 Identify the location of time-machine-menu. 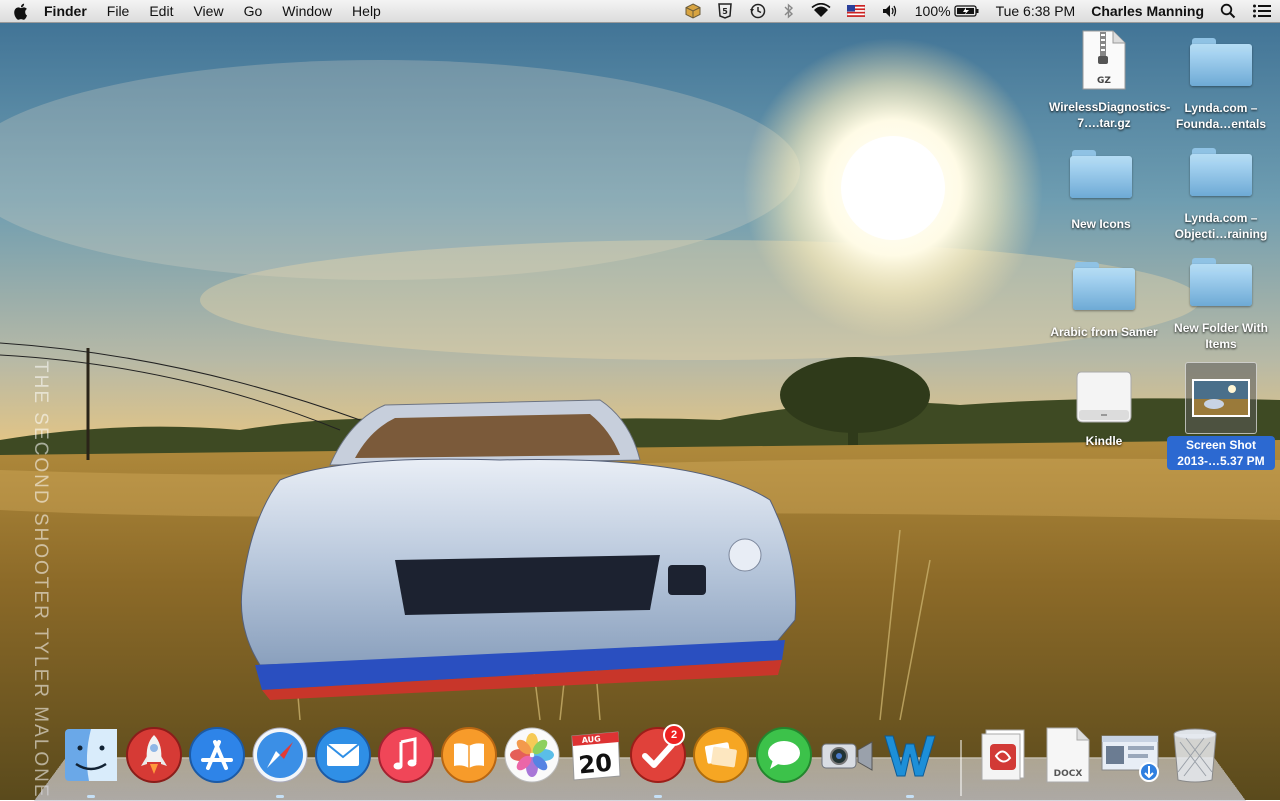
(758, 11).